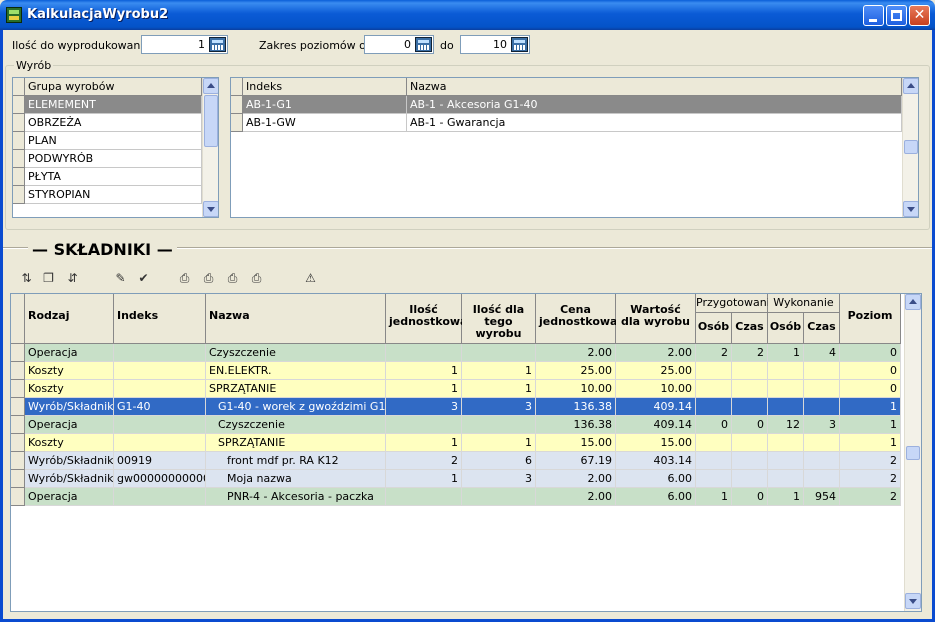 The image size is (935, 622). What do you see at coordinates (184, 278) in the screenshot?
I see `print-icon: ⎙` at bounding box center [184, 278].